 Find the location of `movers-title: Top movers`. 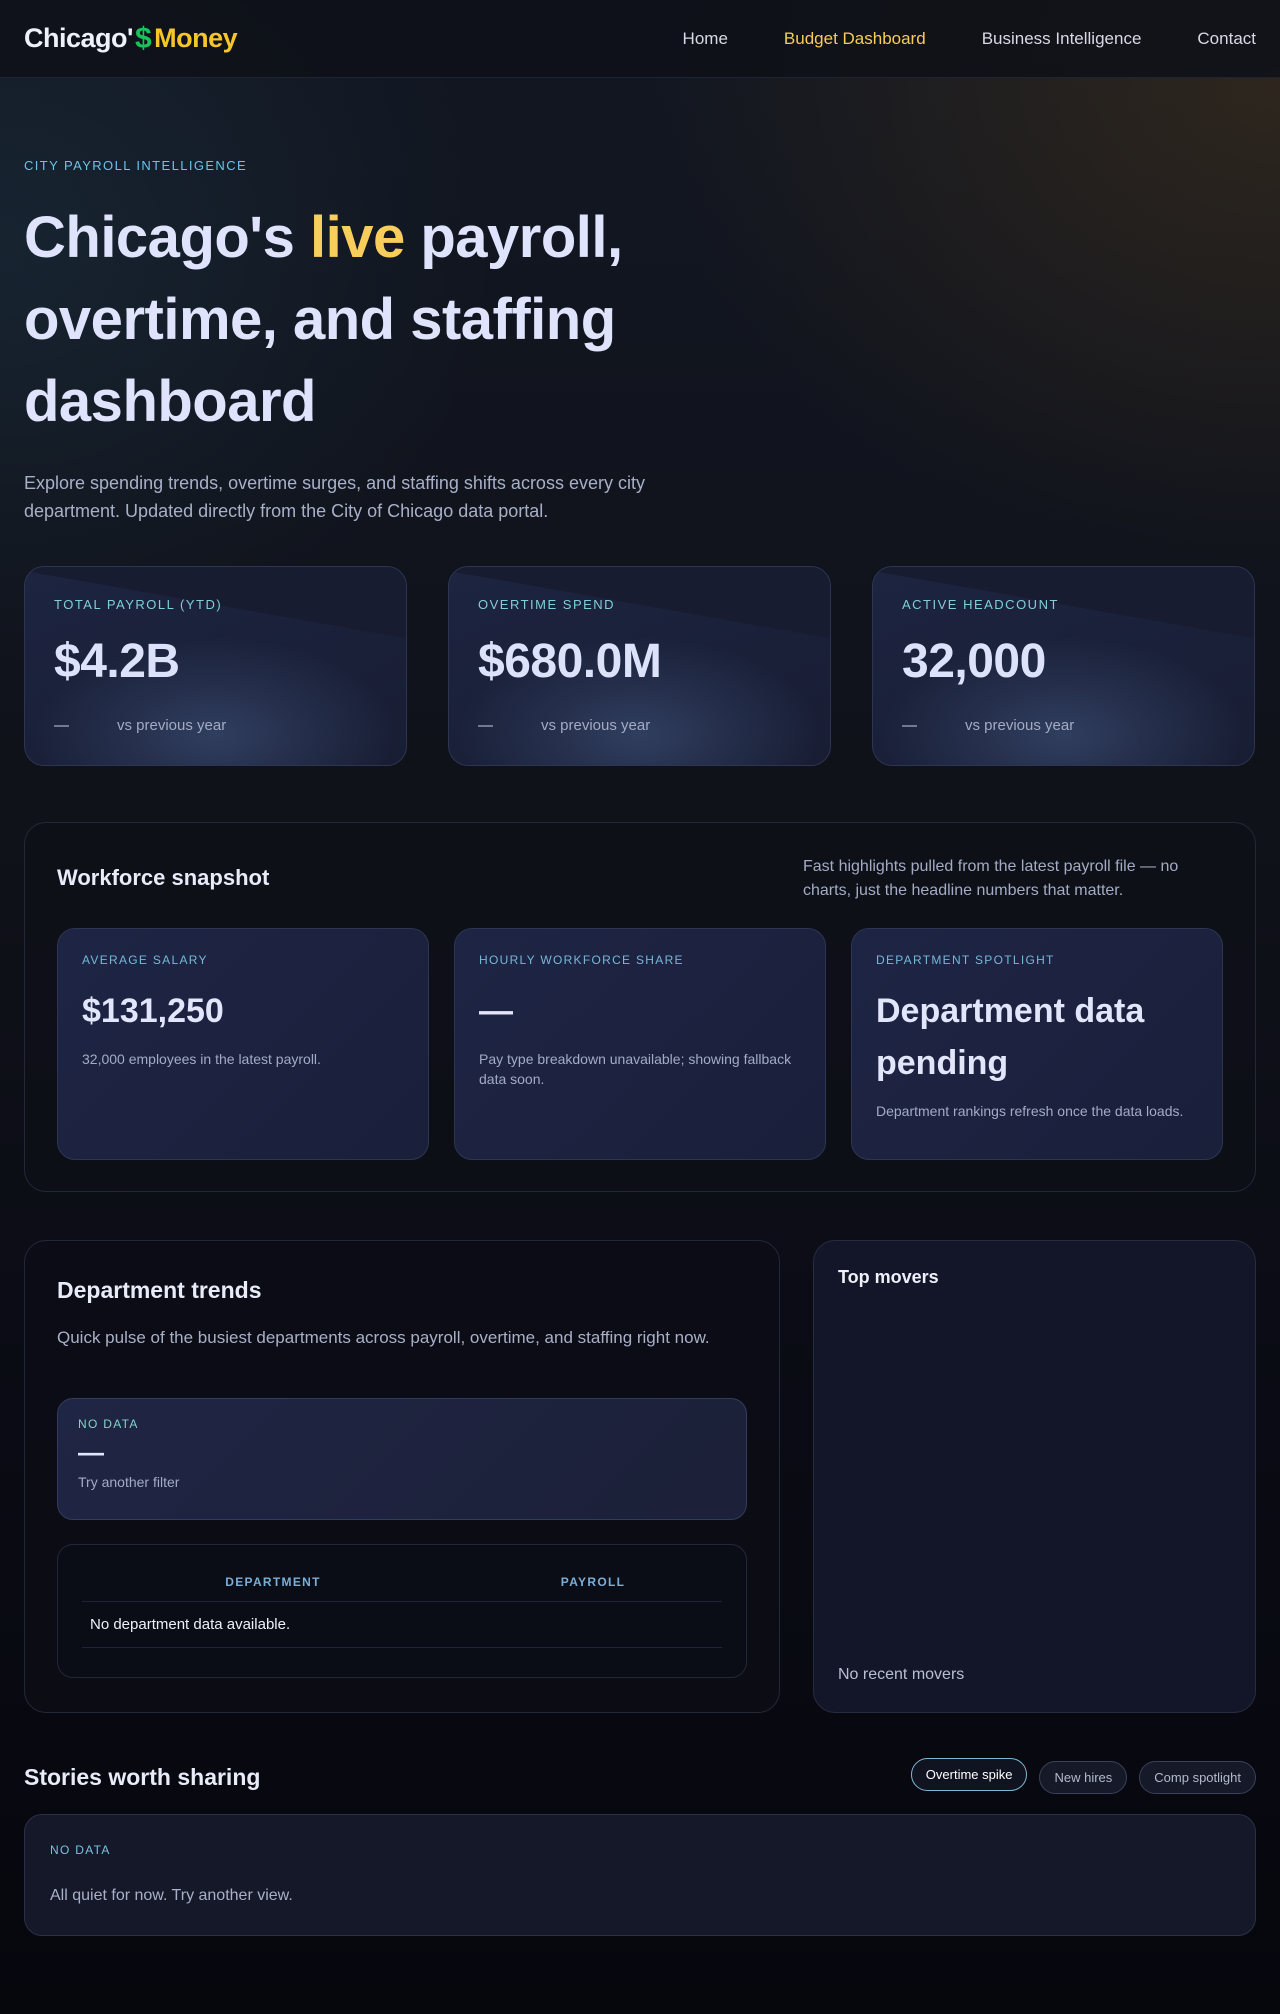

movers-title: Top movers is located at coordinates (888, 1277).